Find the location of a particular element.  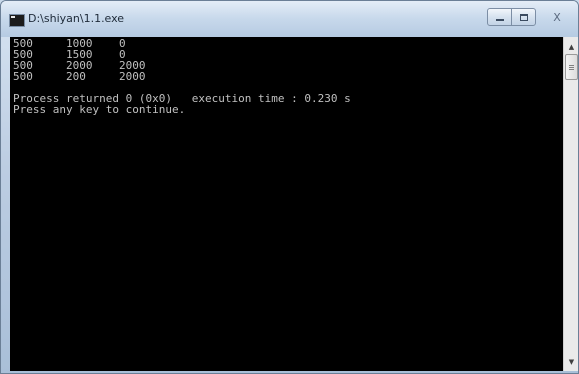

scrollbar-thumb is located at coordinates (571, 67).